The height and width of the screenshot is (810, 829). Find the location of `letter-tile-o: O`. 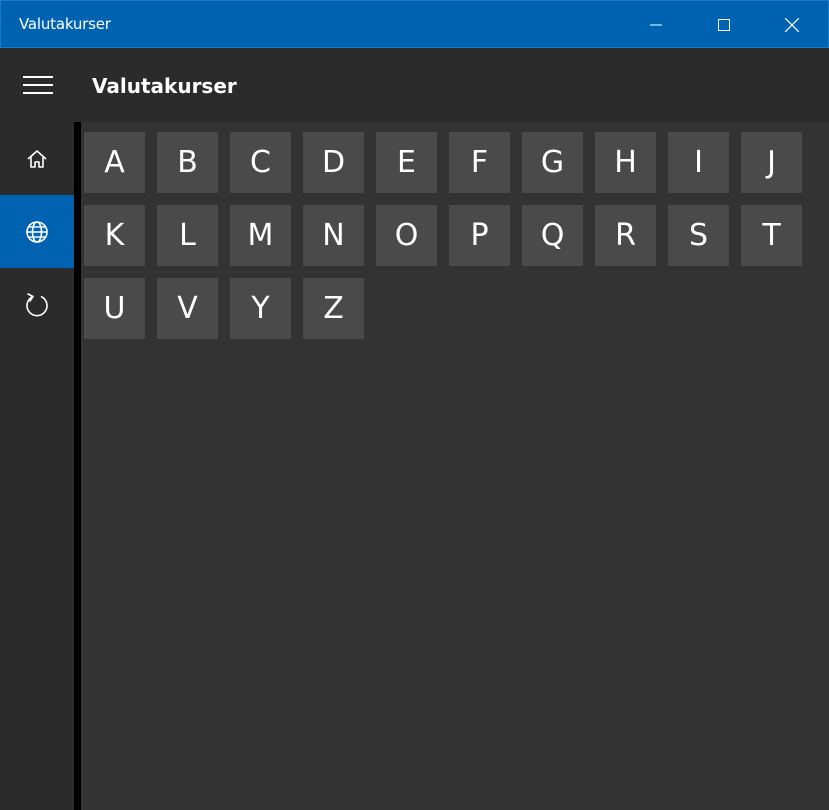

letter-tile-o: O is located at coordinates (406, 235).